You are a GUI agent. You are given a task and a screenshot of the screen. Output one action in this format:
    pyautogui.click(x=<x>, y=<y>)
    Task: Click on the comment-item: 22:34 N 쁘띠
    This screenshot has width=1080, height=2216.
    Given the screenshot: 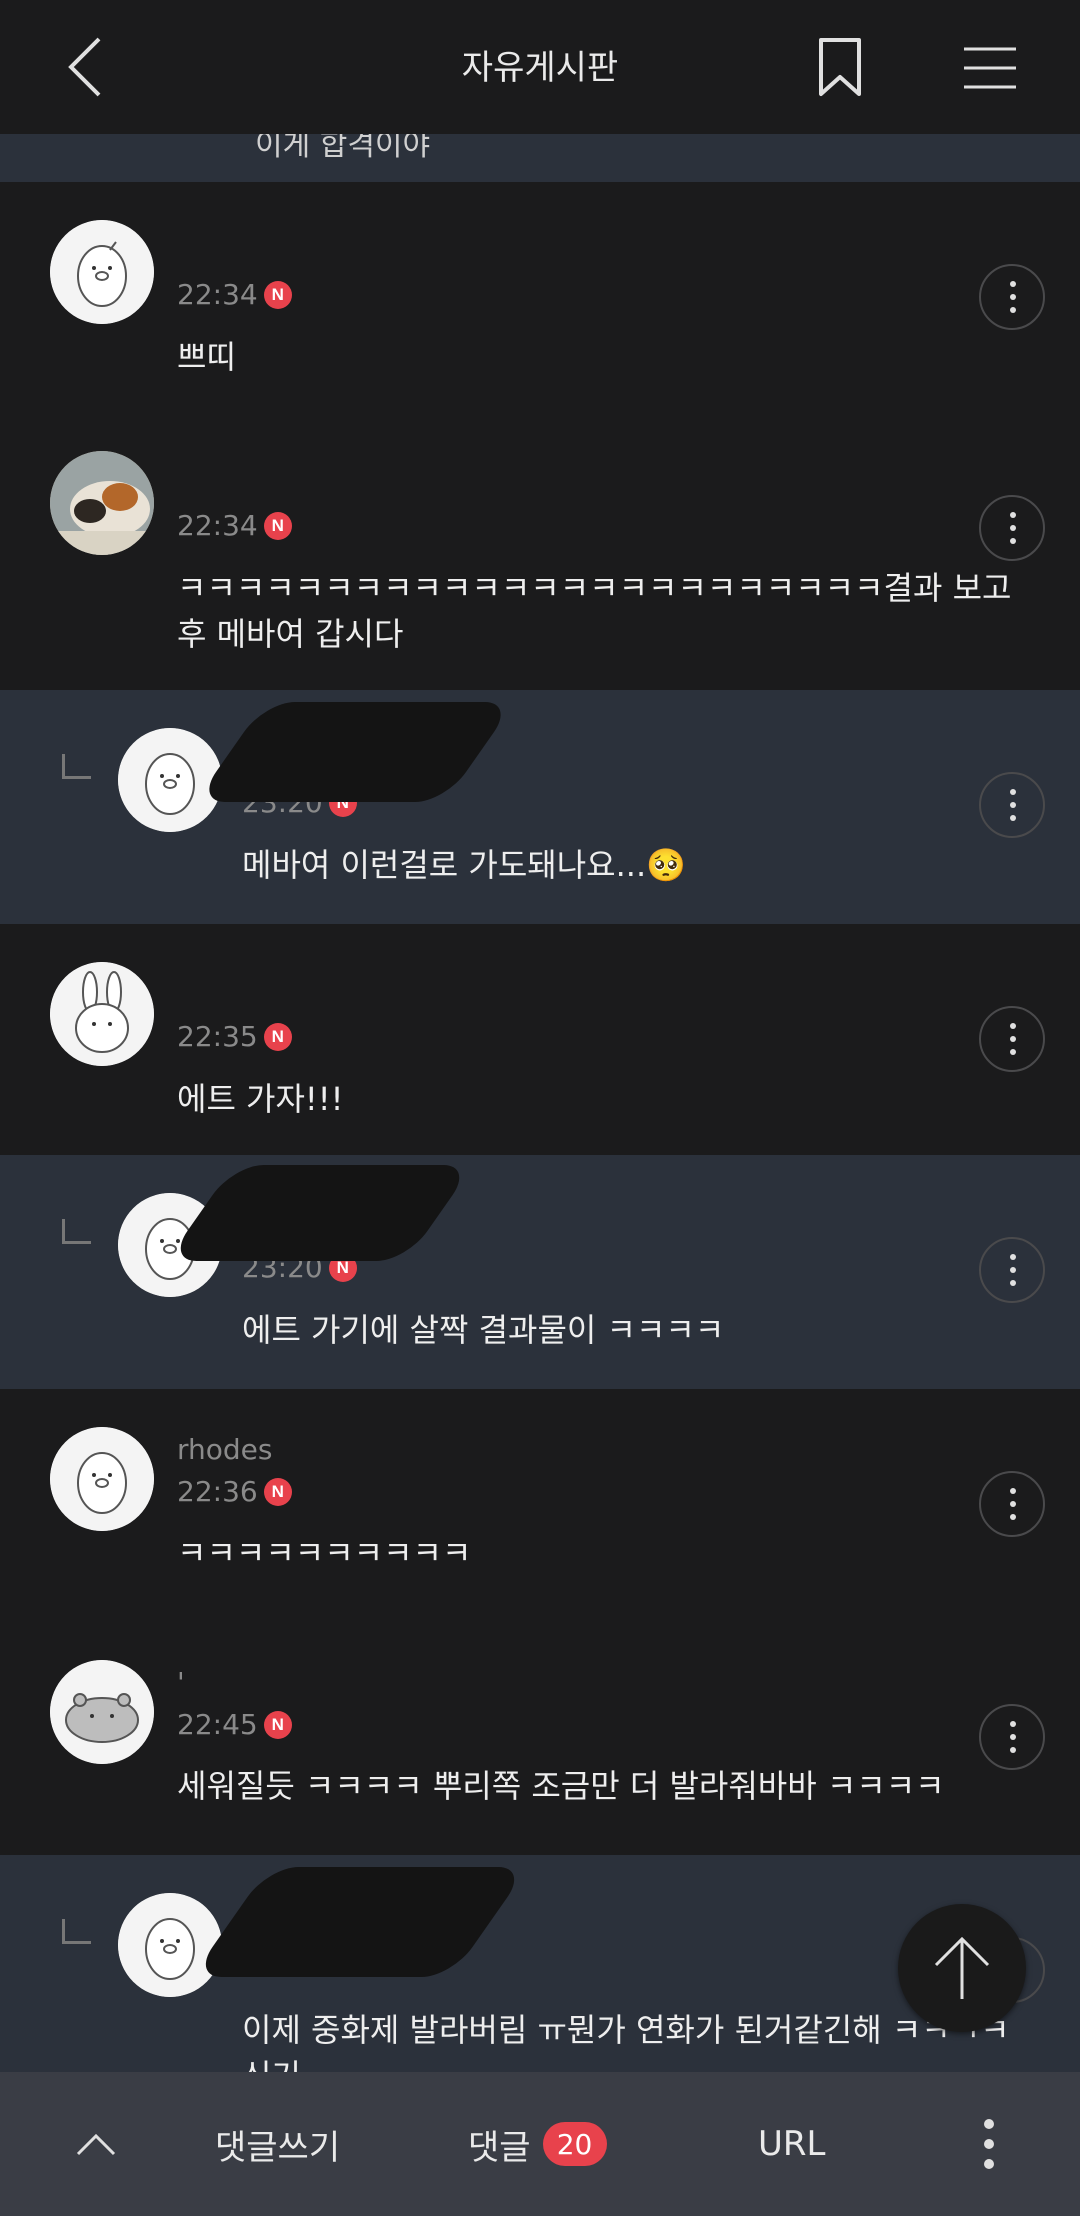 What is the action you would take?
    pyautogui.click(x=540, y=298)
    